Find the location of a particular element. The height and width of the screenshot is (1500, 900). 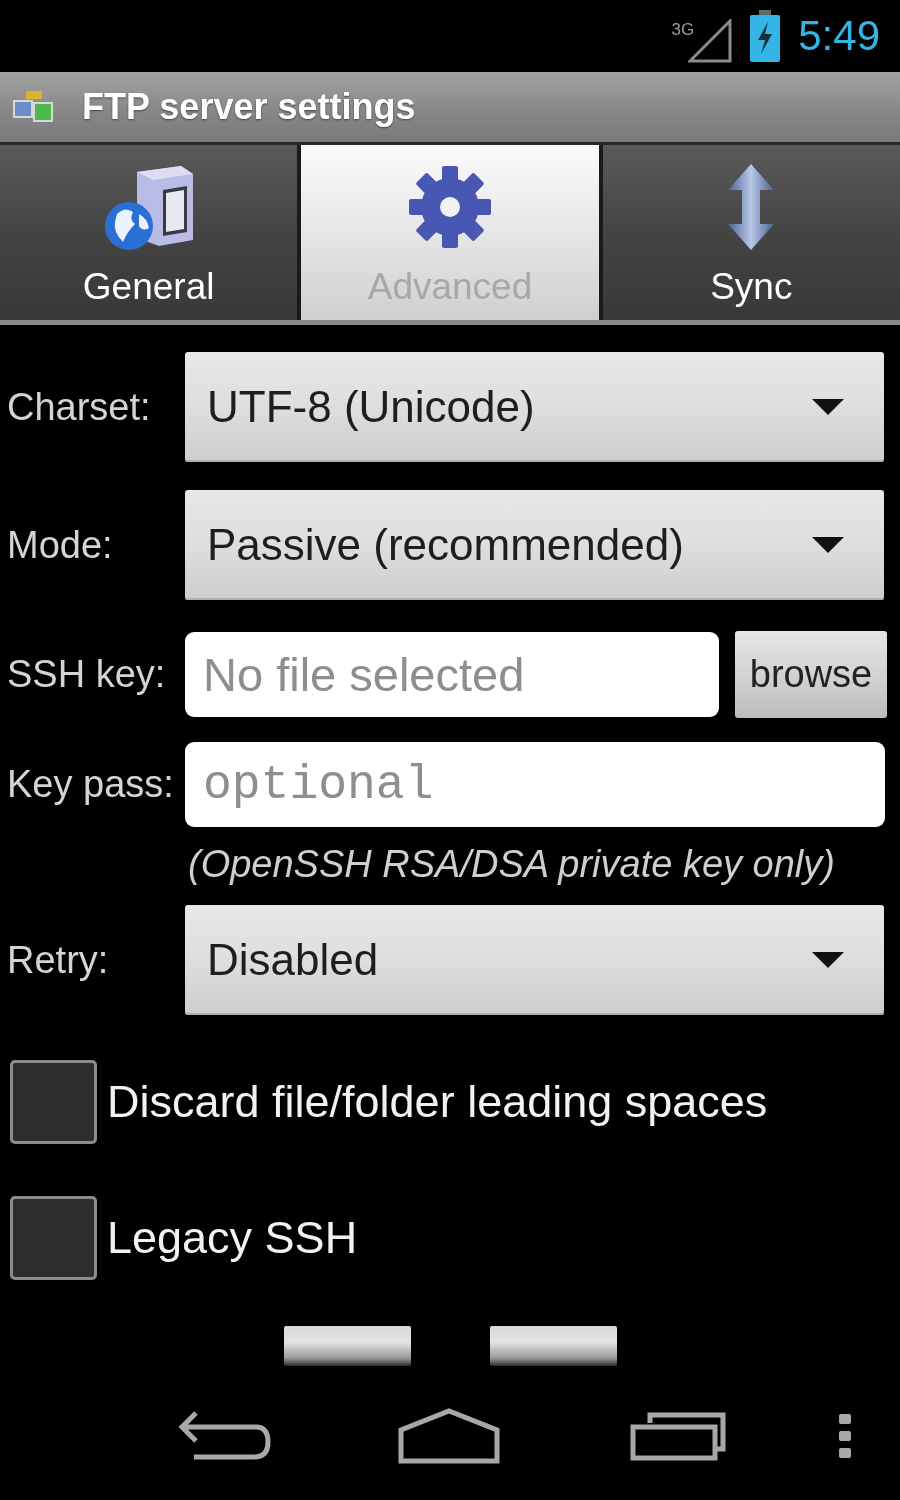

field-label: Mode: is located at coordinates (60, 545).